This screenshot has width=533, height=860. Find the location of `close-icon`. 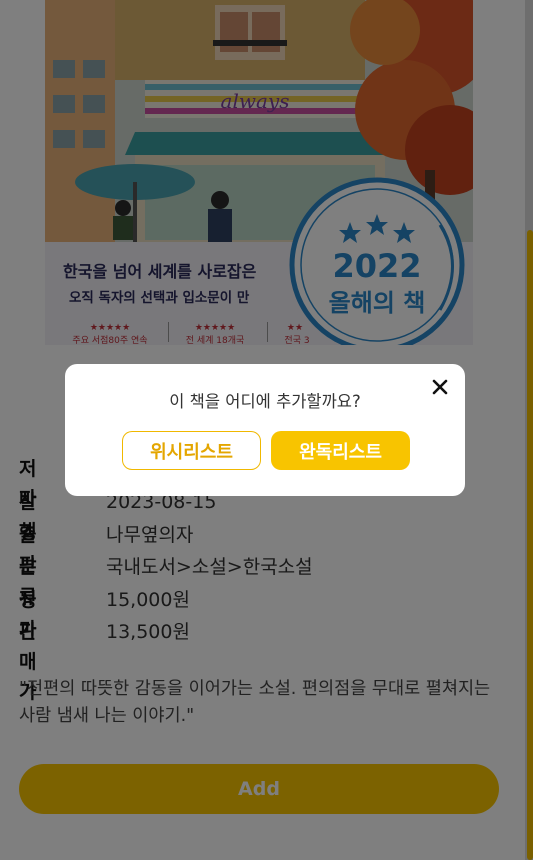

close-icon is located at coordinates (440, 387).